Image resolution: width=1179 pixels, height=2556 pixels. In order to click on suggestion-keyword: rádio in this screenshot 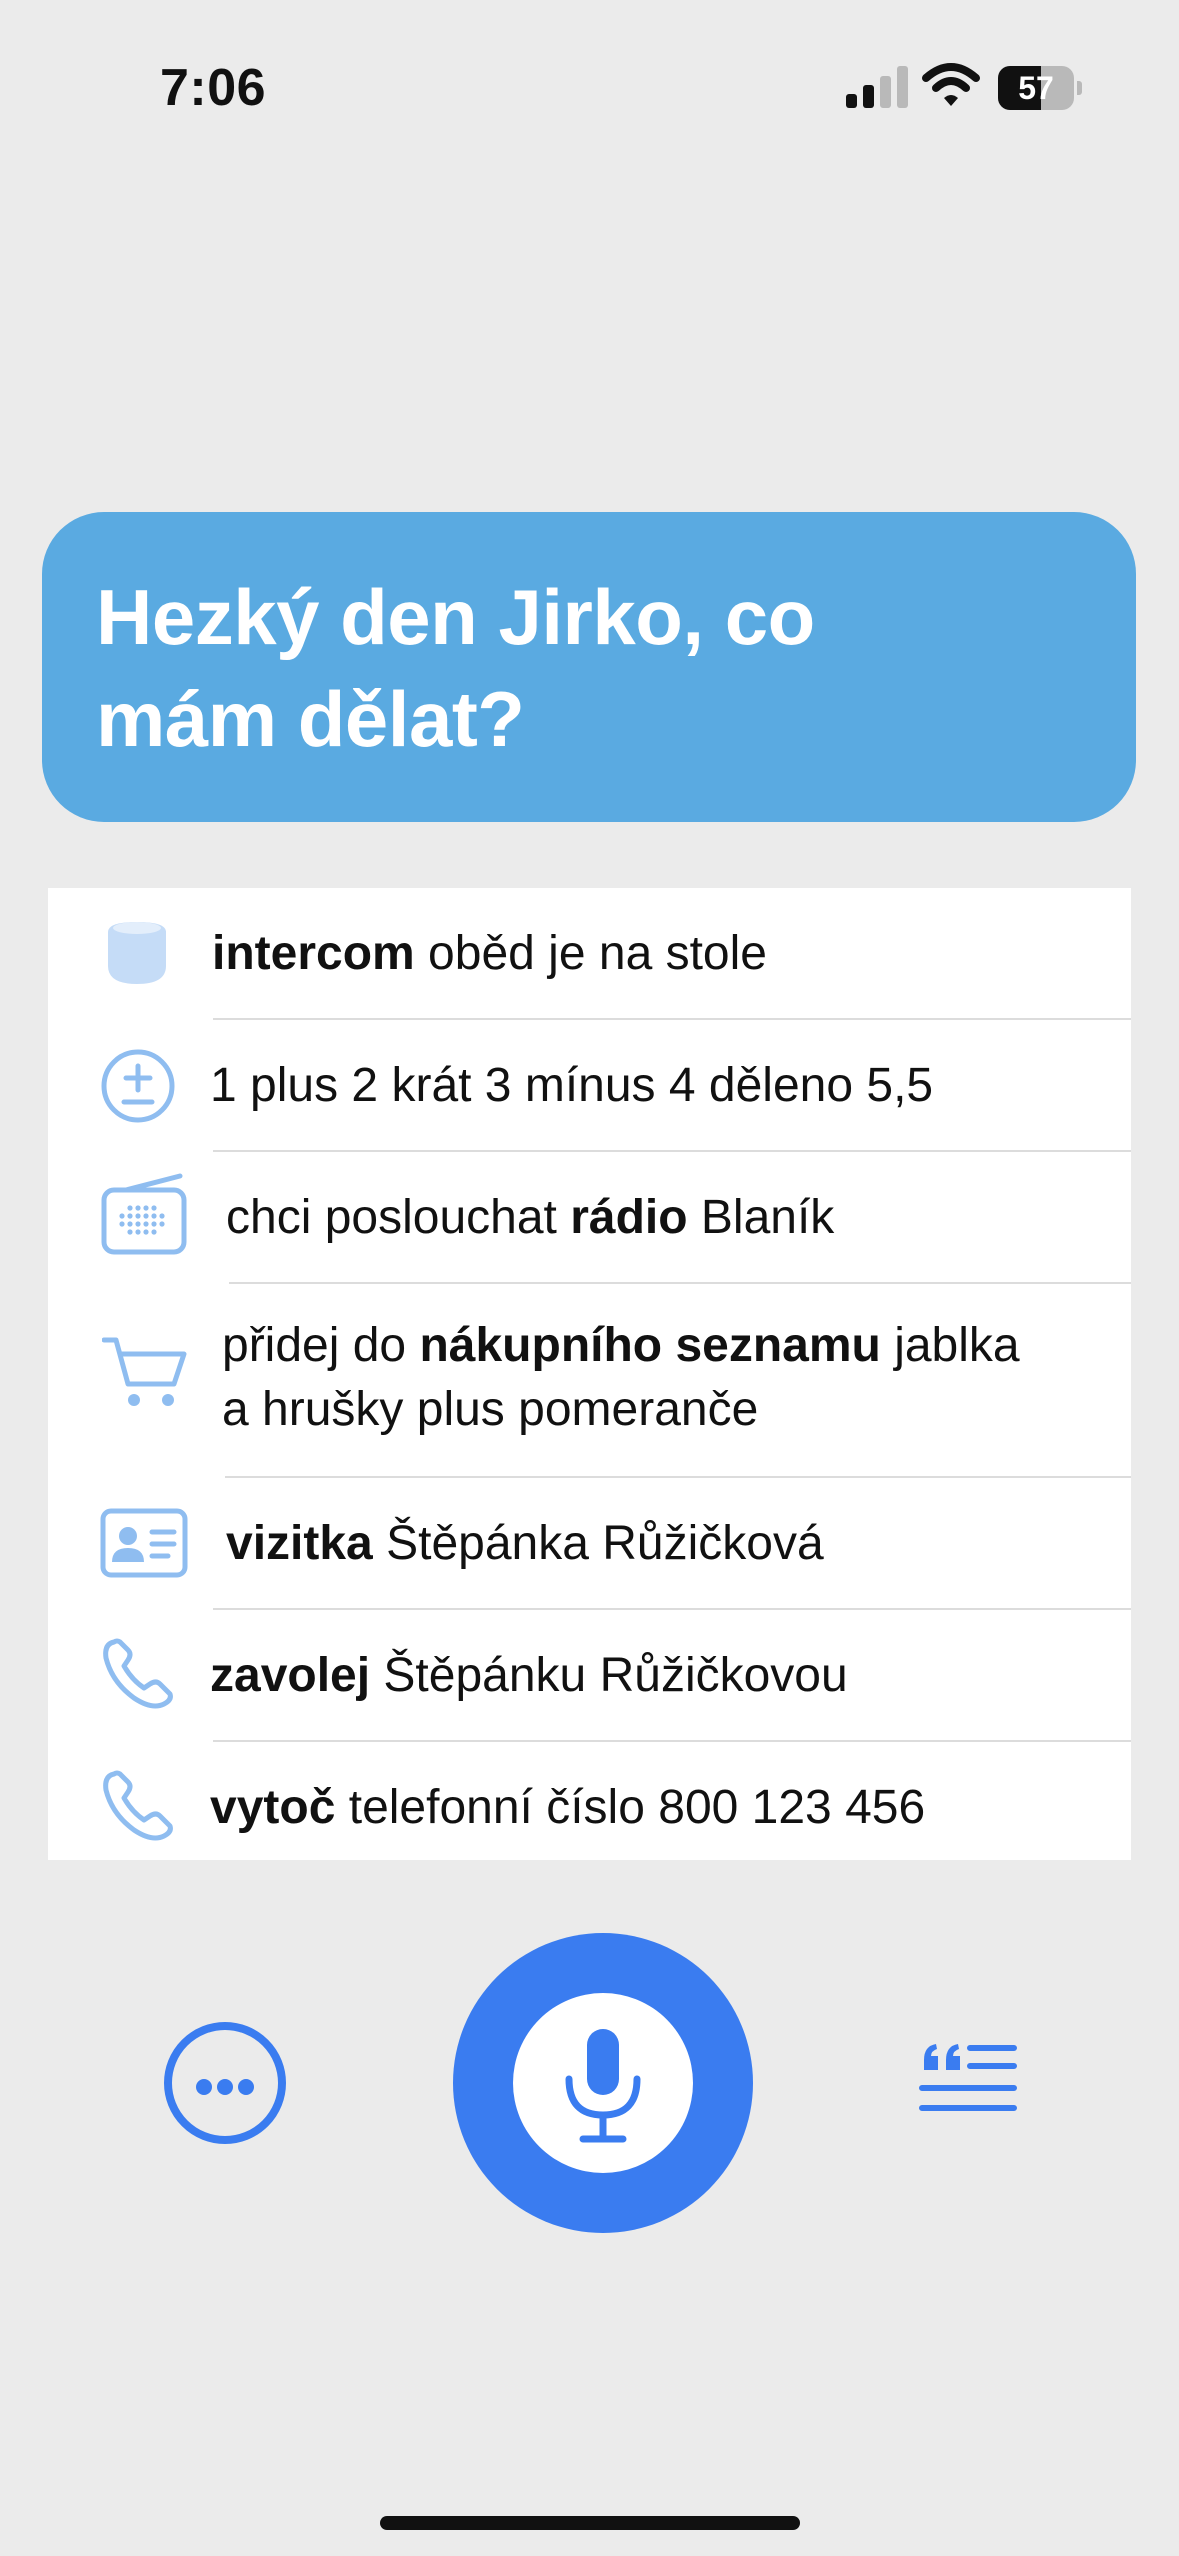, I will do `click(629, 1217)`.